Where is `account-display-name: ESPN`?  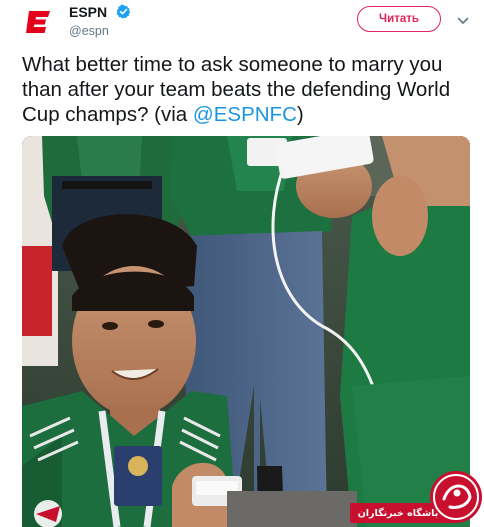 account-display-name: ESPN is located at coordinates (88, 12).